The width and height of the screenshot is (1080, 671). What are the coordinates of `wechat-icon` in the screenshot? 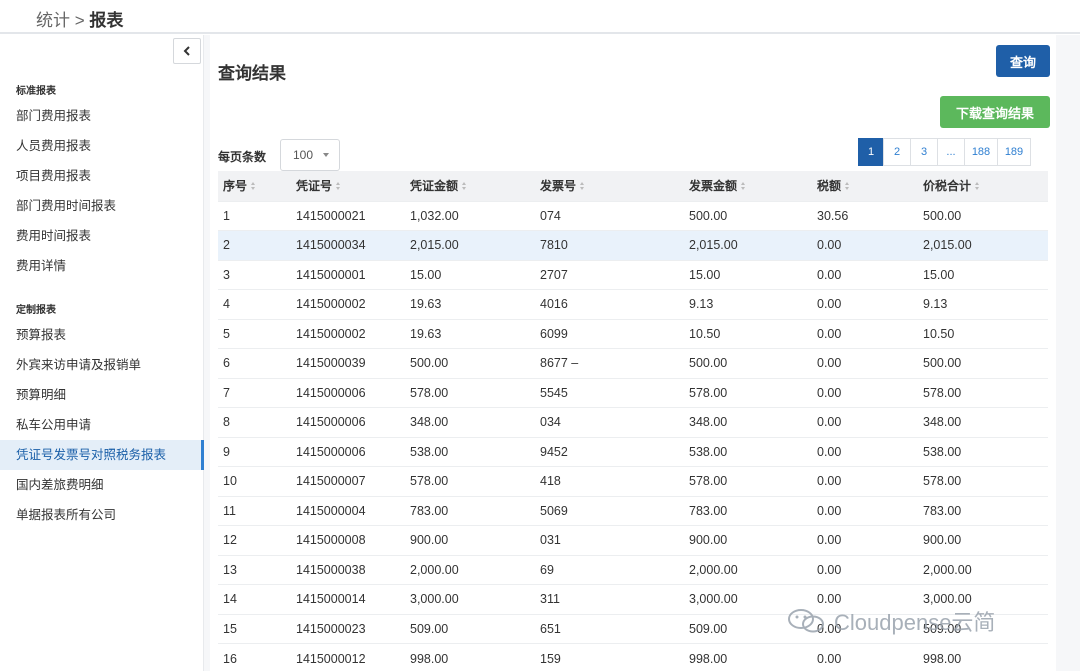 It's located at (806, 621).